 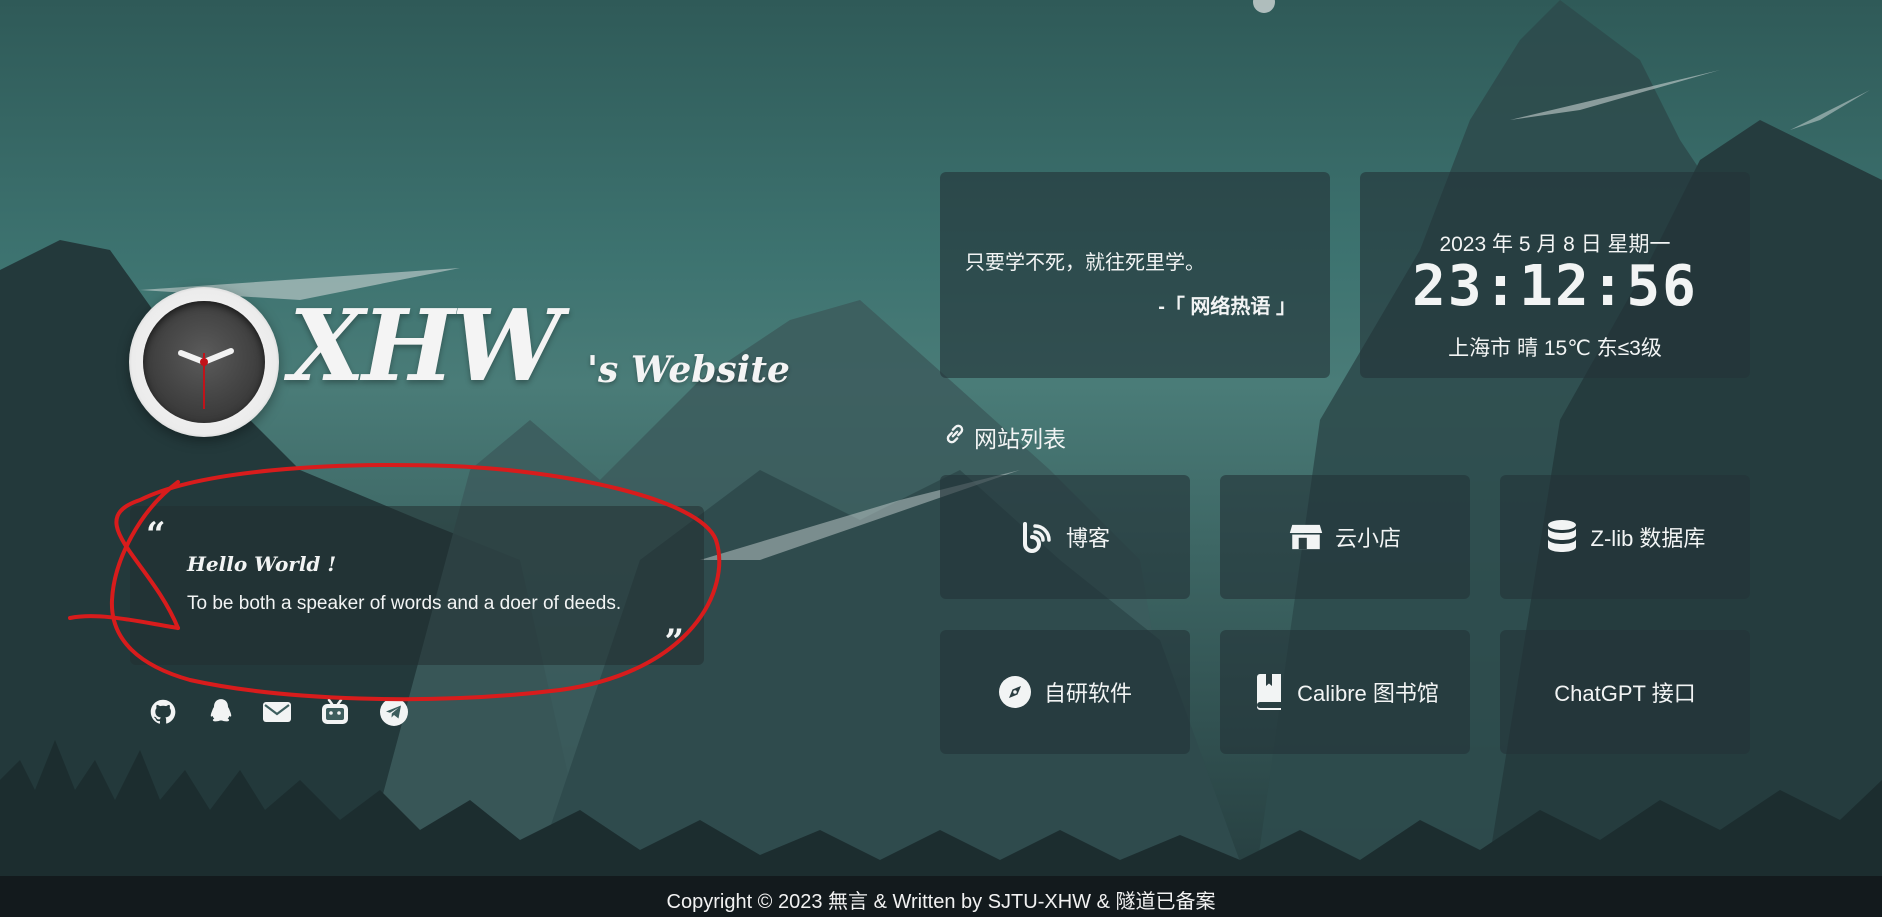 I want to click on blog-icon, so click(x=1037, y=537).